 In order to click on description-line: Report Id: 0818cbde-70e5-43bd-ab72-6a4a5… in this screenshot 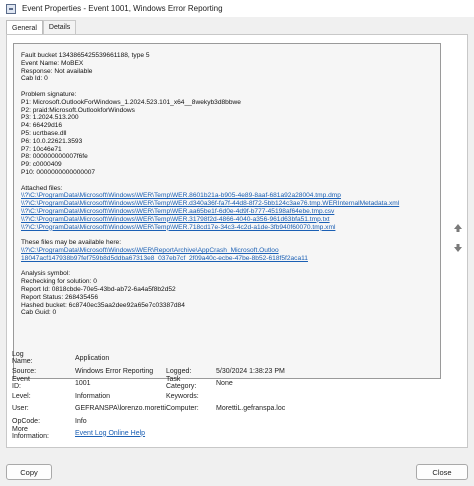, I will do `click(98, 289)`.